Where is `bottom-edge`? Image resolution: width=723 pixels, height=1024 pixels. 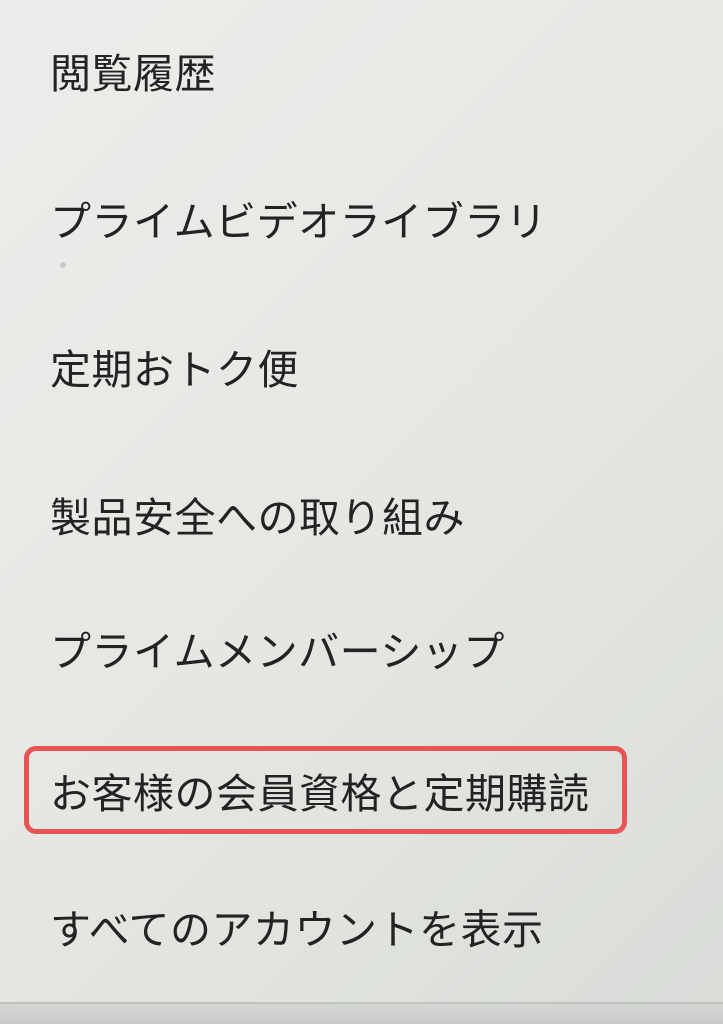 bottom-edge is located at coordinates (361, 1013).